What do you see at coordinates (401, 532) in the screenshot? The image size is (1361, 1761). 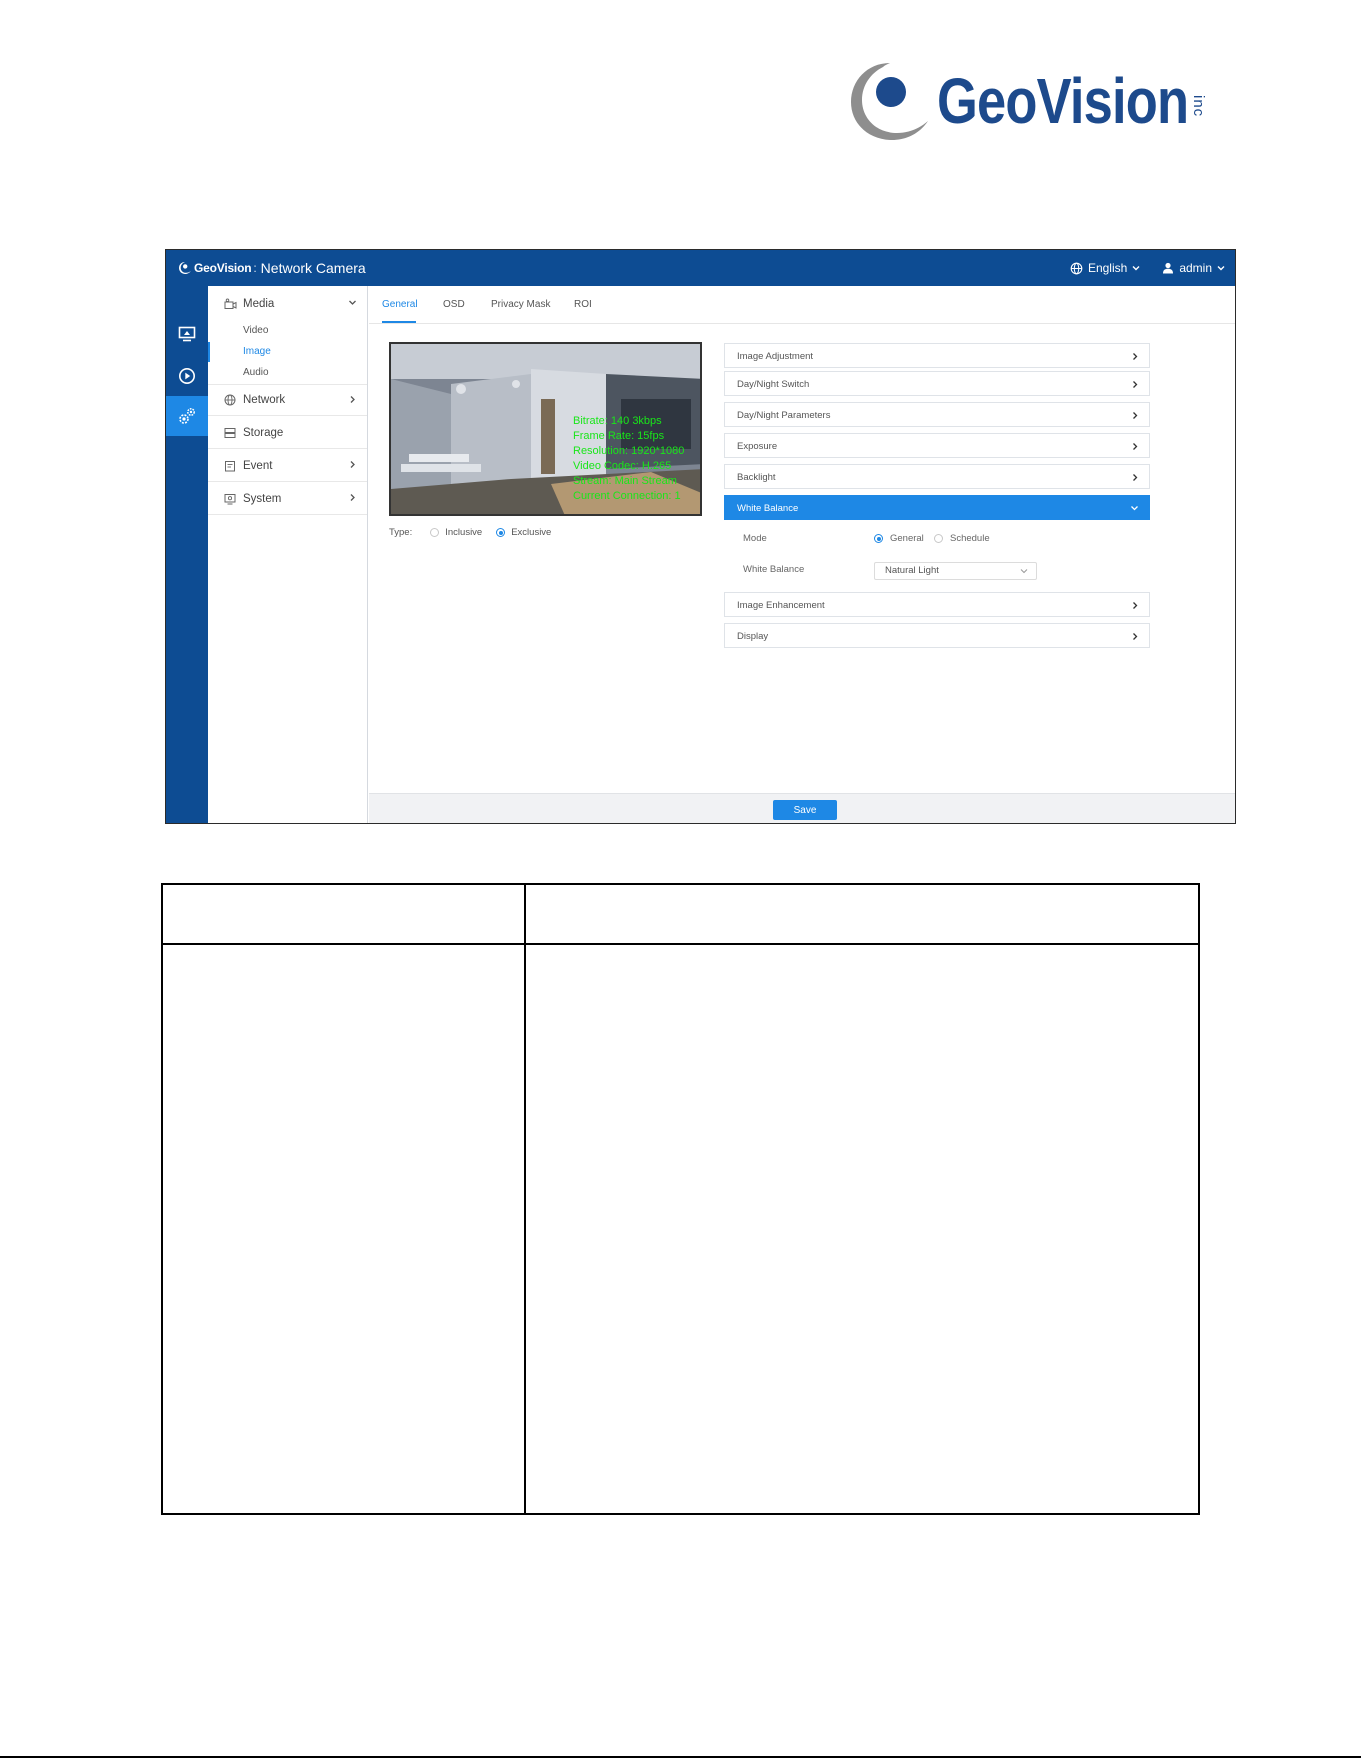 I see `type-label: Type:` at bounding box center [401, 532].